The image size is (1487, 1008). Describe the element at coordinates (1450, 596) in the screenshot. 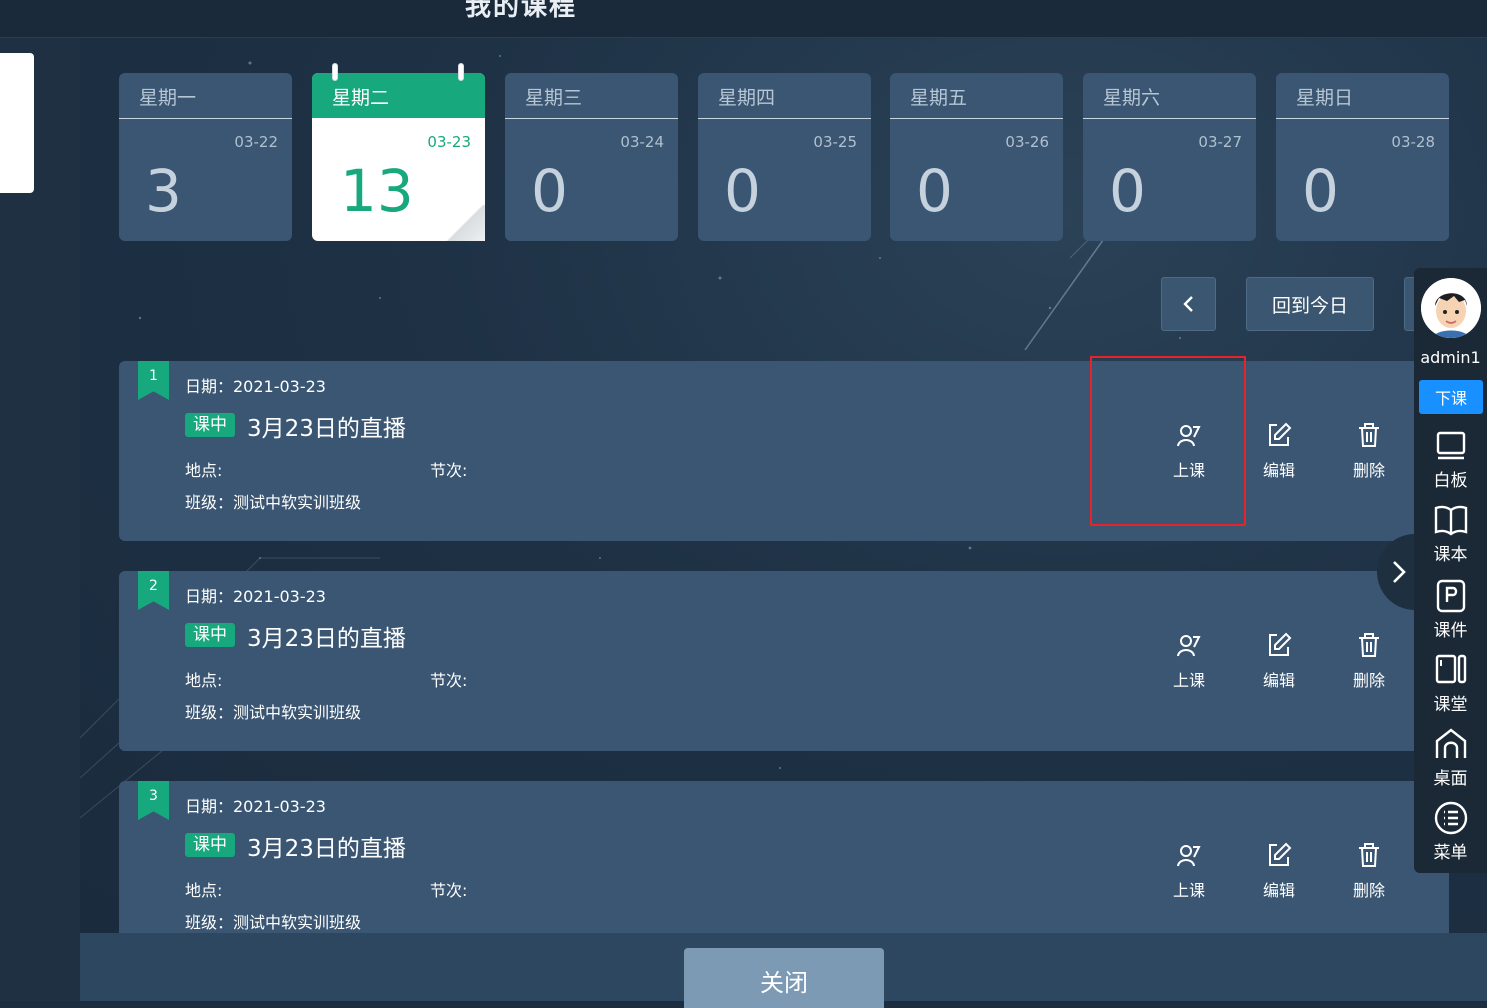

I see `courseware-icon` at that location.